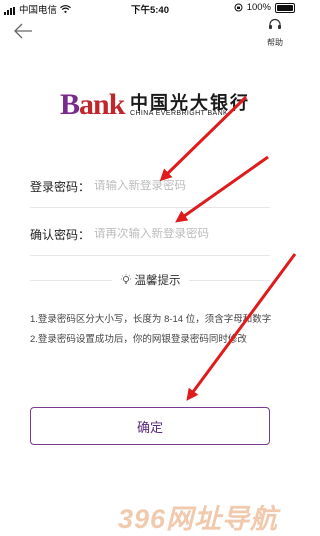 The width and height of the screenshot is (320, 536). I want to click on lightbulb-icon, so click(125, 279).